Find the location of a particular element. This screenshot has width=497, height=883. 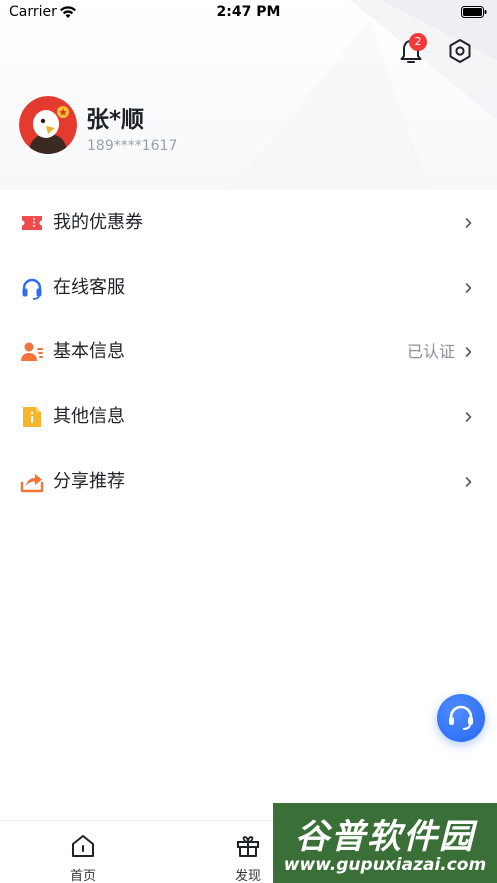

avatar is located at coordinates (48, 125).